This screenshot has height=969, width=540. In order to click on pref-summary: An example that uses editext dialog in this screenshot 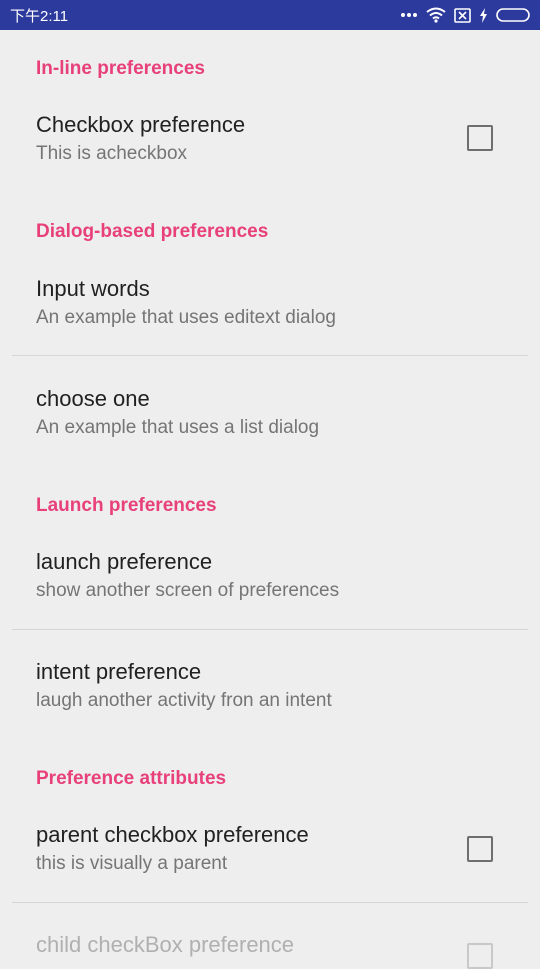, I will do `click(186, 317)`.